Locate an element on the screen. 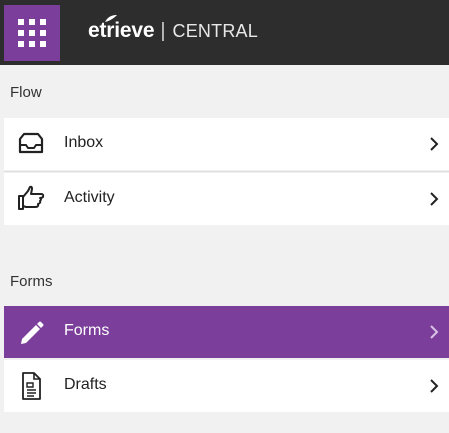  nav-item-drafts: Drafts is located at coordinates (226, 386).